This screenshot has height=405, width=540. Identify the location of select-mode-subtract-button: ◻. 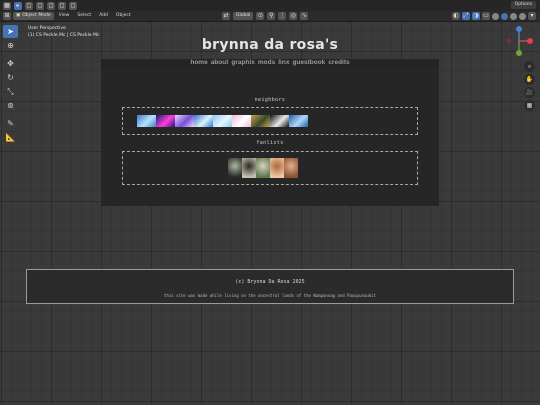
(51, 5).